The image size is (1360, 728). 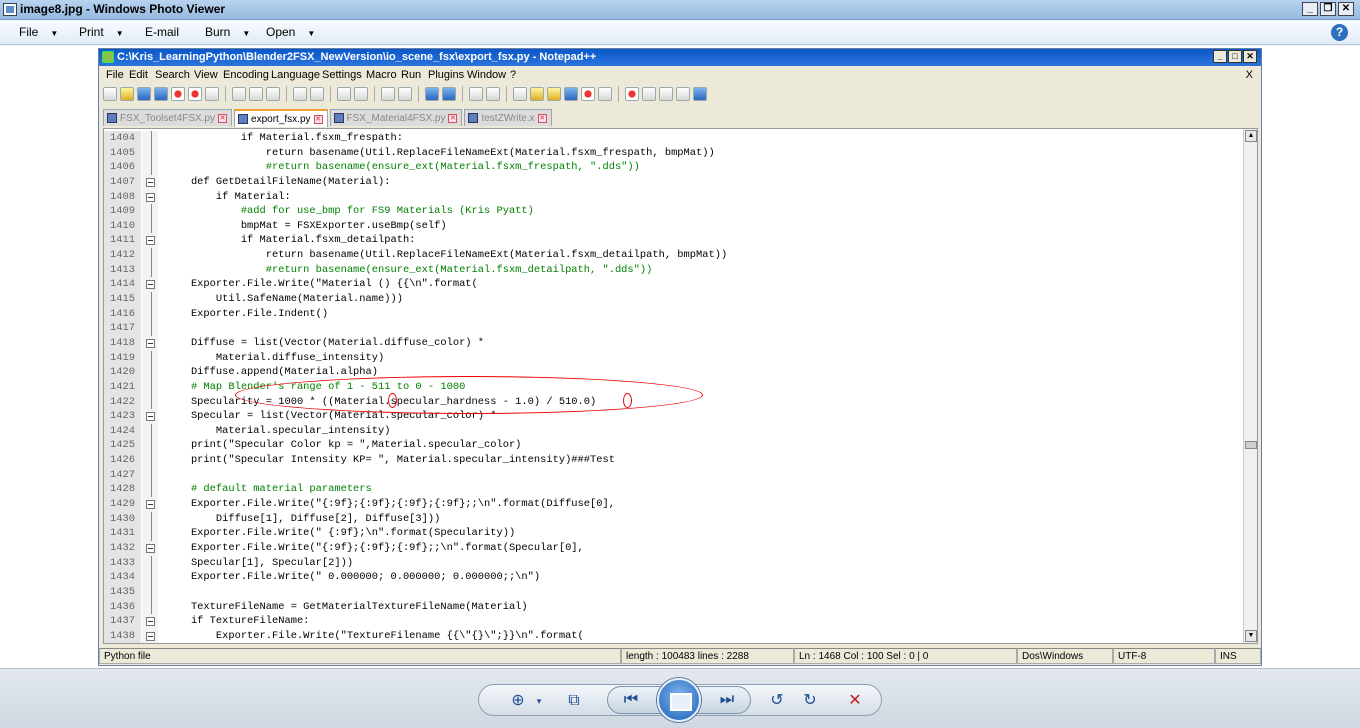 I want to click on run-macro-multiple-icon, so click(x=683, y=94).